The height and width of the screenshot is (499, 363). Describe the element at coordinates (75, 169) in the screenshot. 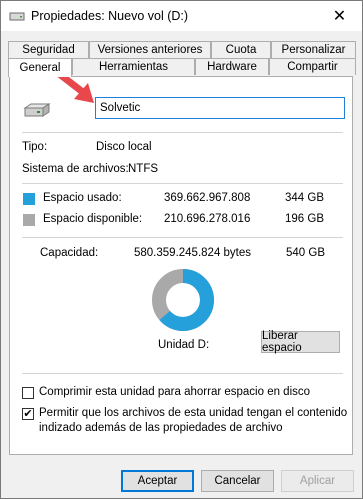

I see `filesystem-label: Sistema de archivos:` at that location.